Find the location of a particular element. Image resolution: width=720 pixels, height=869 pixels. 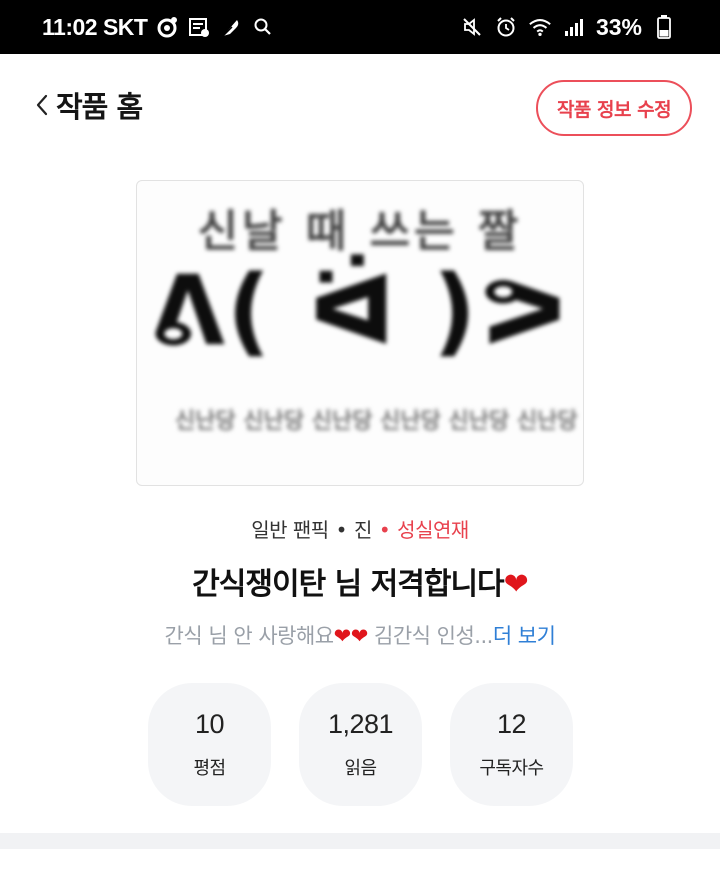

meta-category: 일반 팬픽 is located at coordinates (290, 530).